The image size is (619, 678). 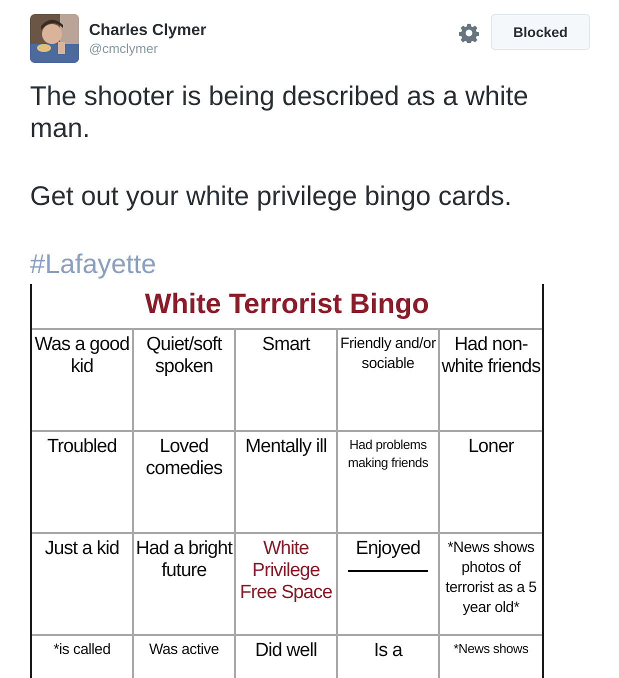 What do you see at coordinates (82, 447) in the screenshot?
I see `bingo-square-text: Troubled` at bounding box center [82, 447].